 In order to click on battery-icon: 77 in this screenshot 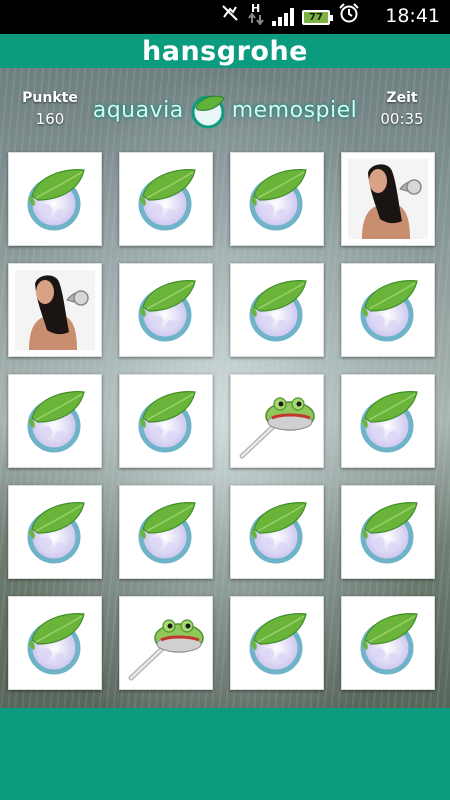, I will do `click(317, 17)`.